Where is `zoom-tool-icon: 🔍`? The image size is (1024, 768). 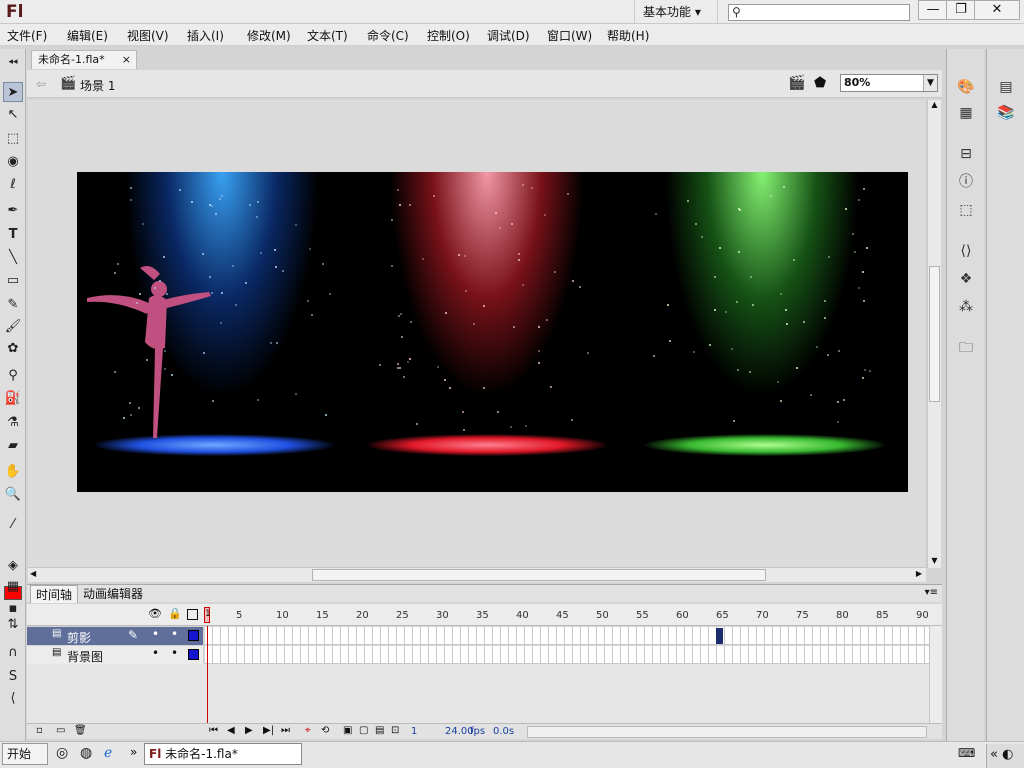 zoom-tool-icon: 🔍 is located at coordinates (13, 495).